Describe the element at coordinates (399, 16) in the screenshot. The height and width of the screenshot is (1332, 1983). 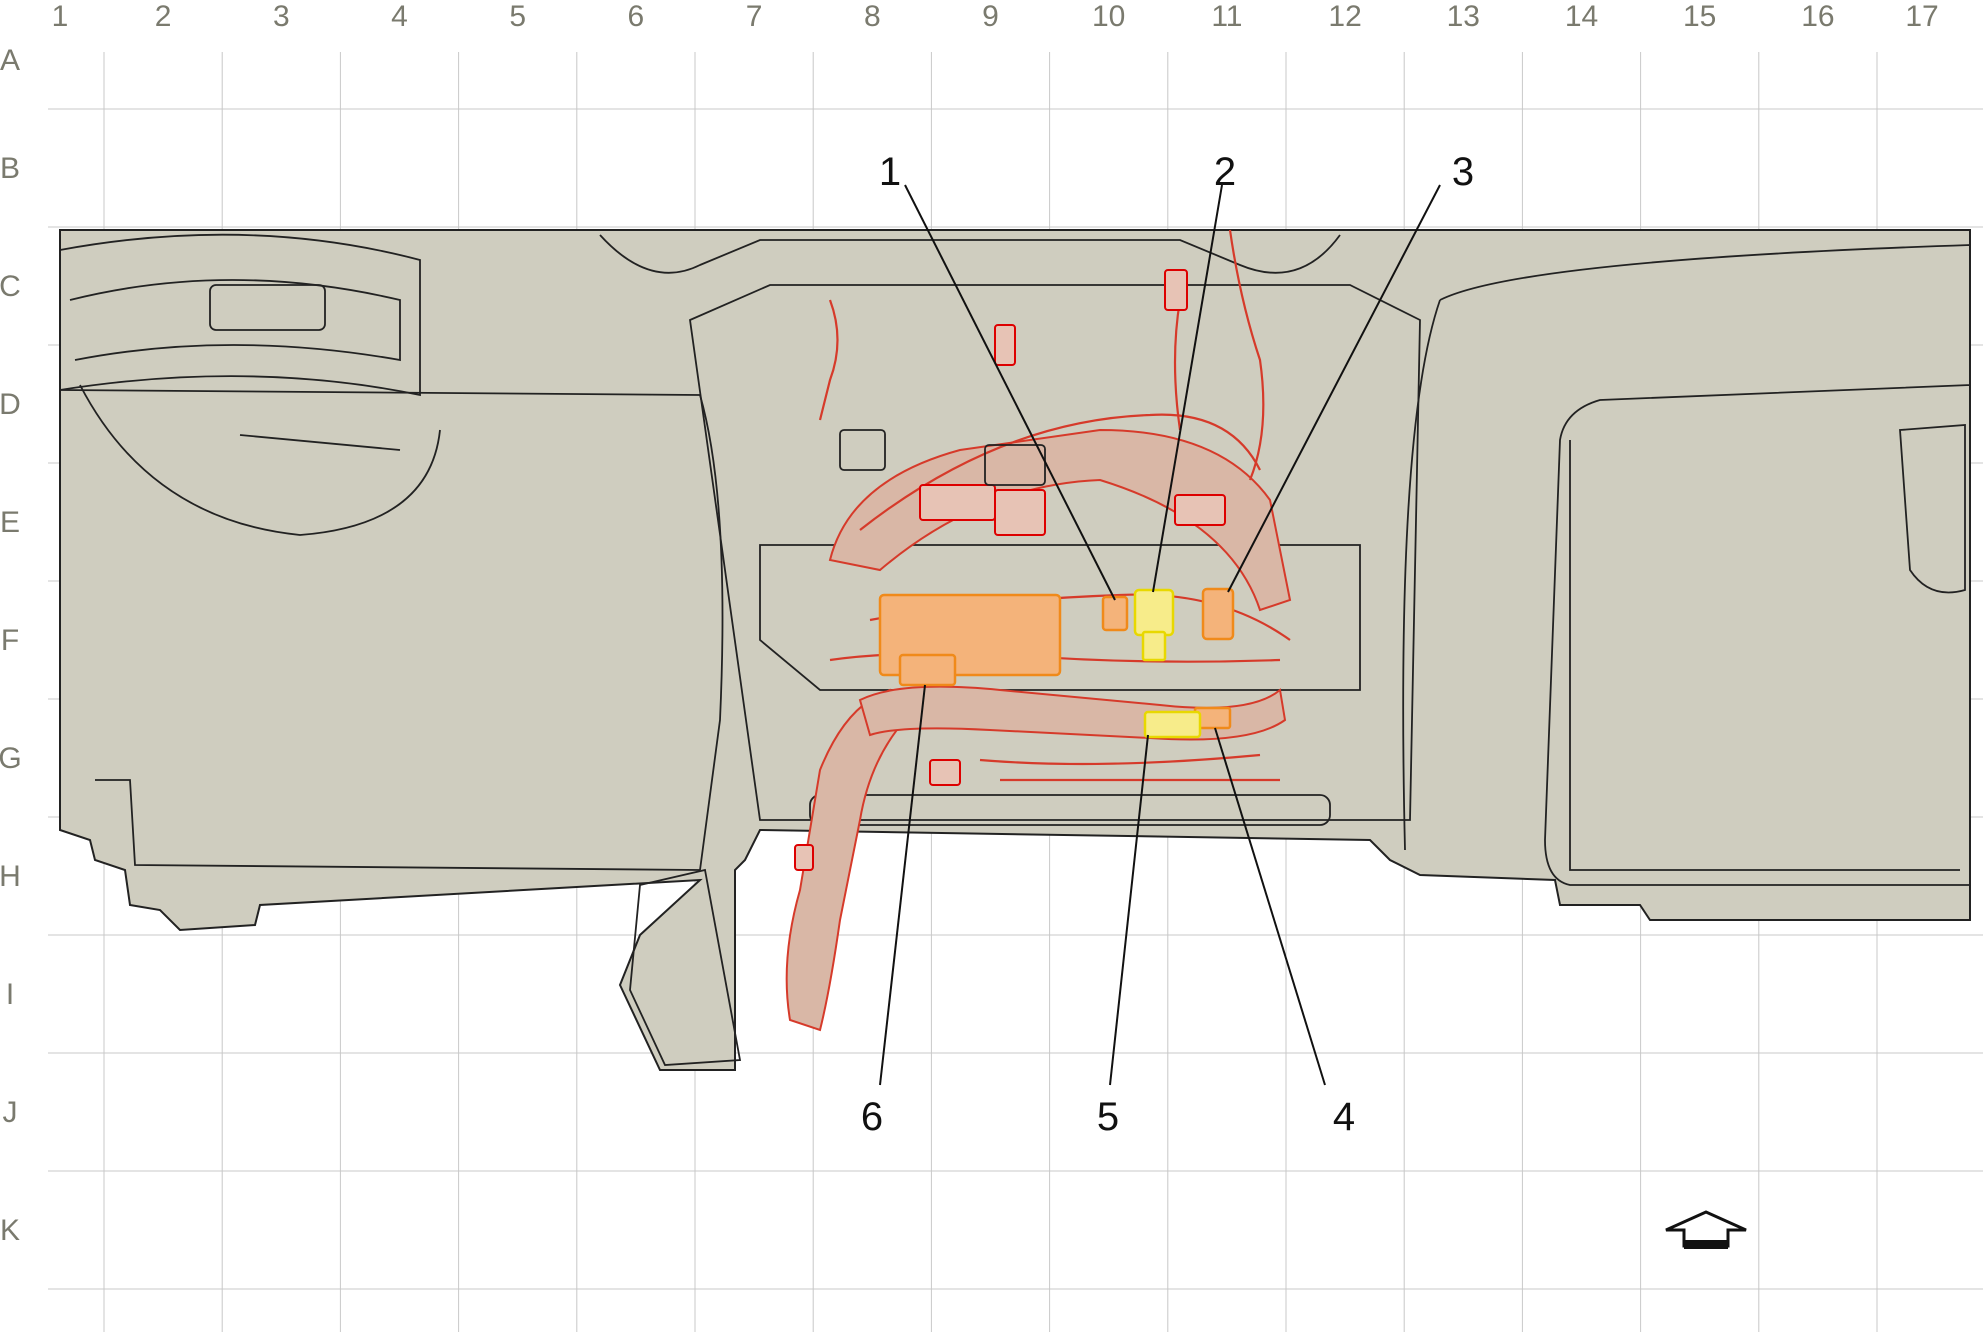
I see `grid-column-label: 4` at that location.